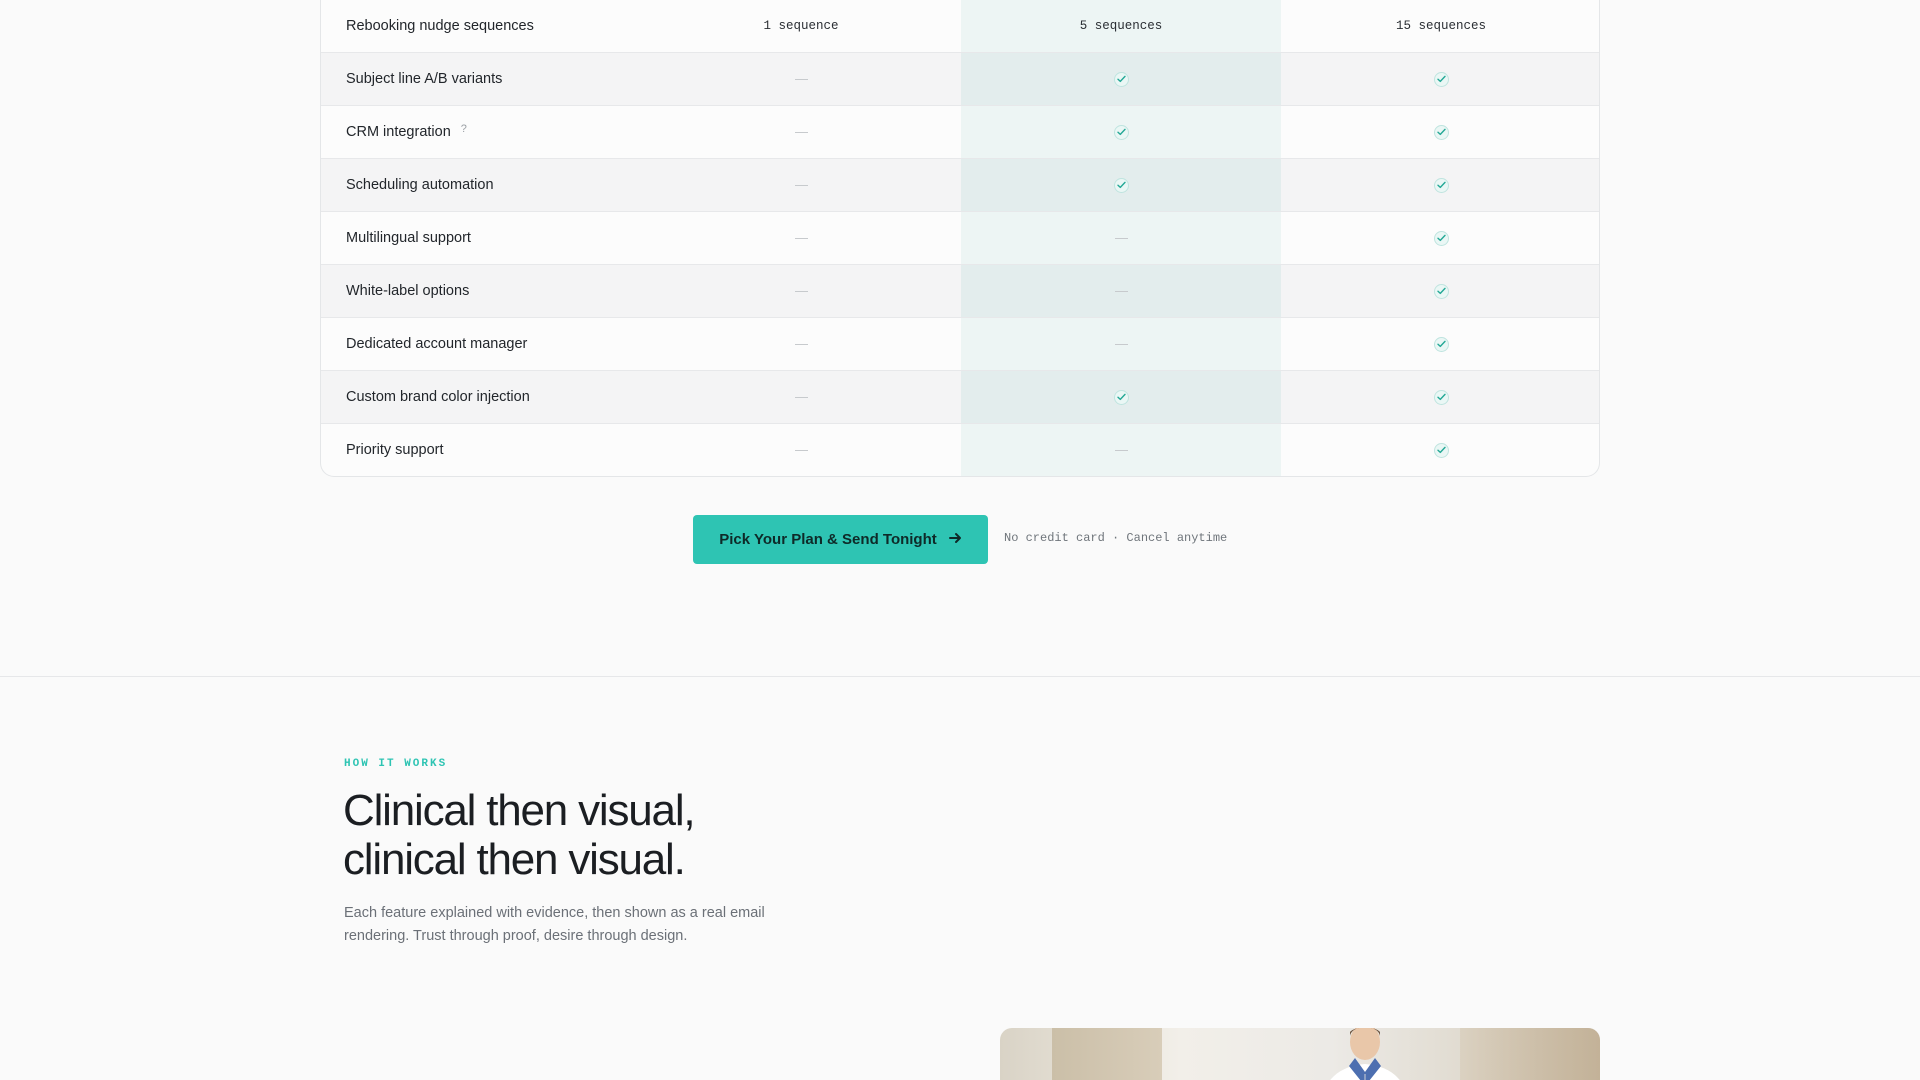  What do you see at coordinates (398, 132) in the screenshot?
I see `feature-label: CRM integration` at bounding box center [398, 132].